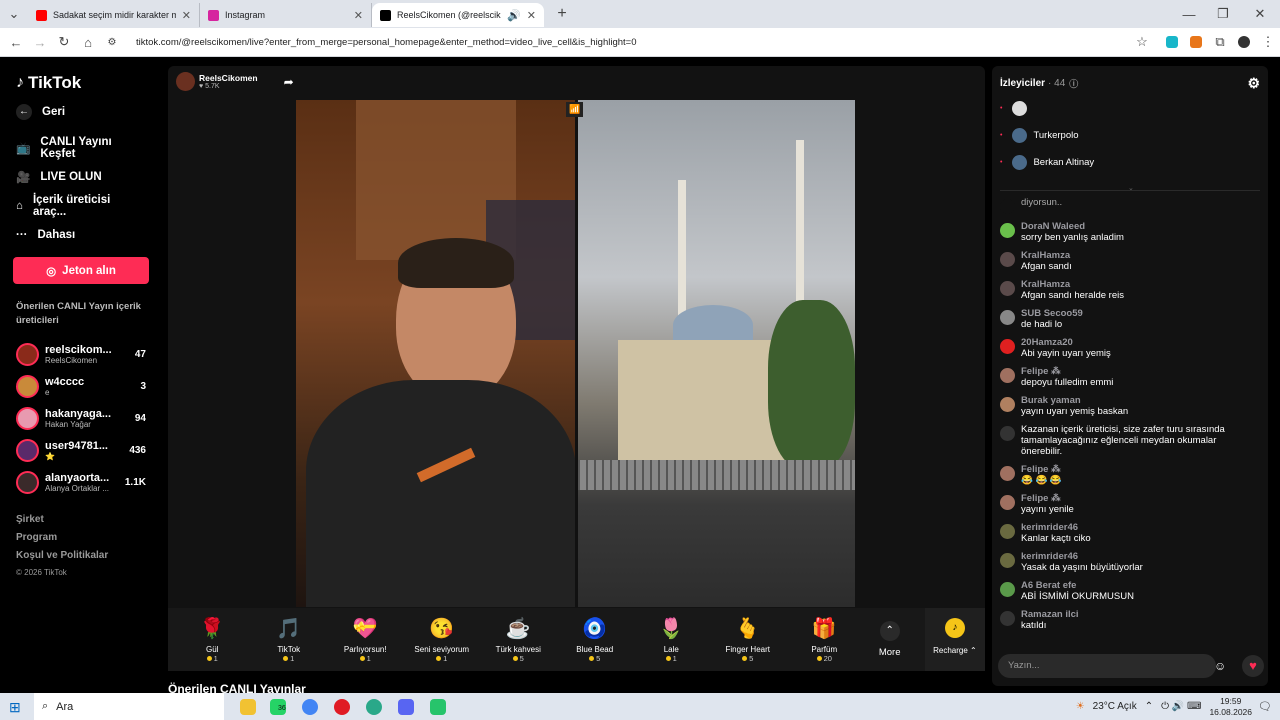 This screenshot has width=1280, height=720. Describe the element at coordinates (81, 354) in the screenshot. I see `suggested-creator: reelscikom... ReelsCikomen 47` at that location.